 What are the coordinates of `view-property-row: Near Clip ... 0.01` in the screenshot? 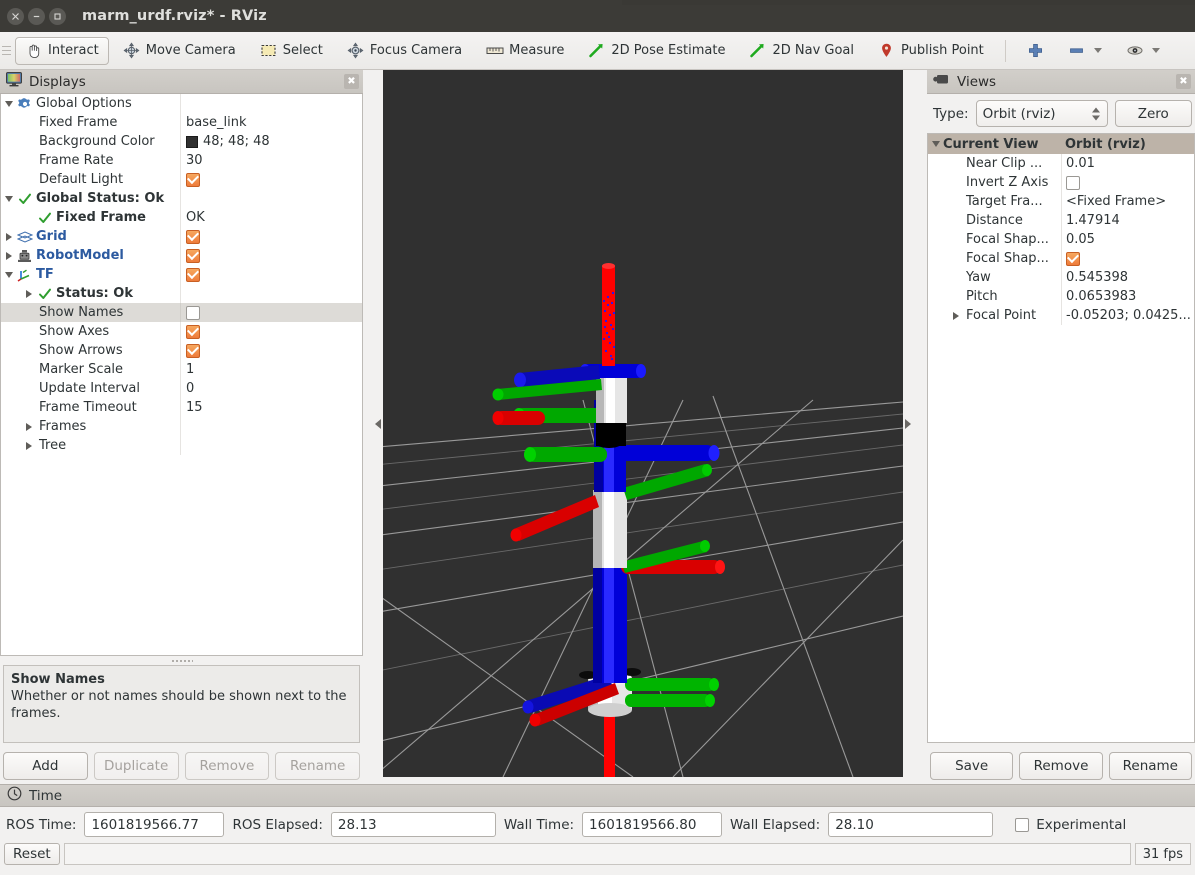 It's located at (1061, 163).